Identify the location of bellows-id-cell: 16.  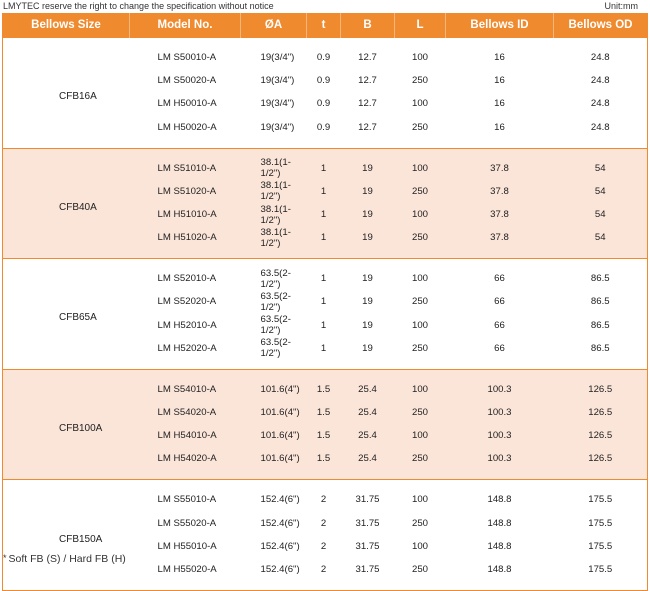
(499, 57).